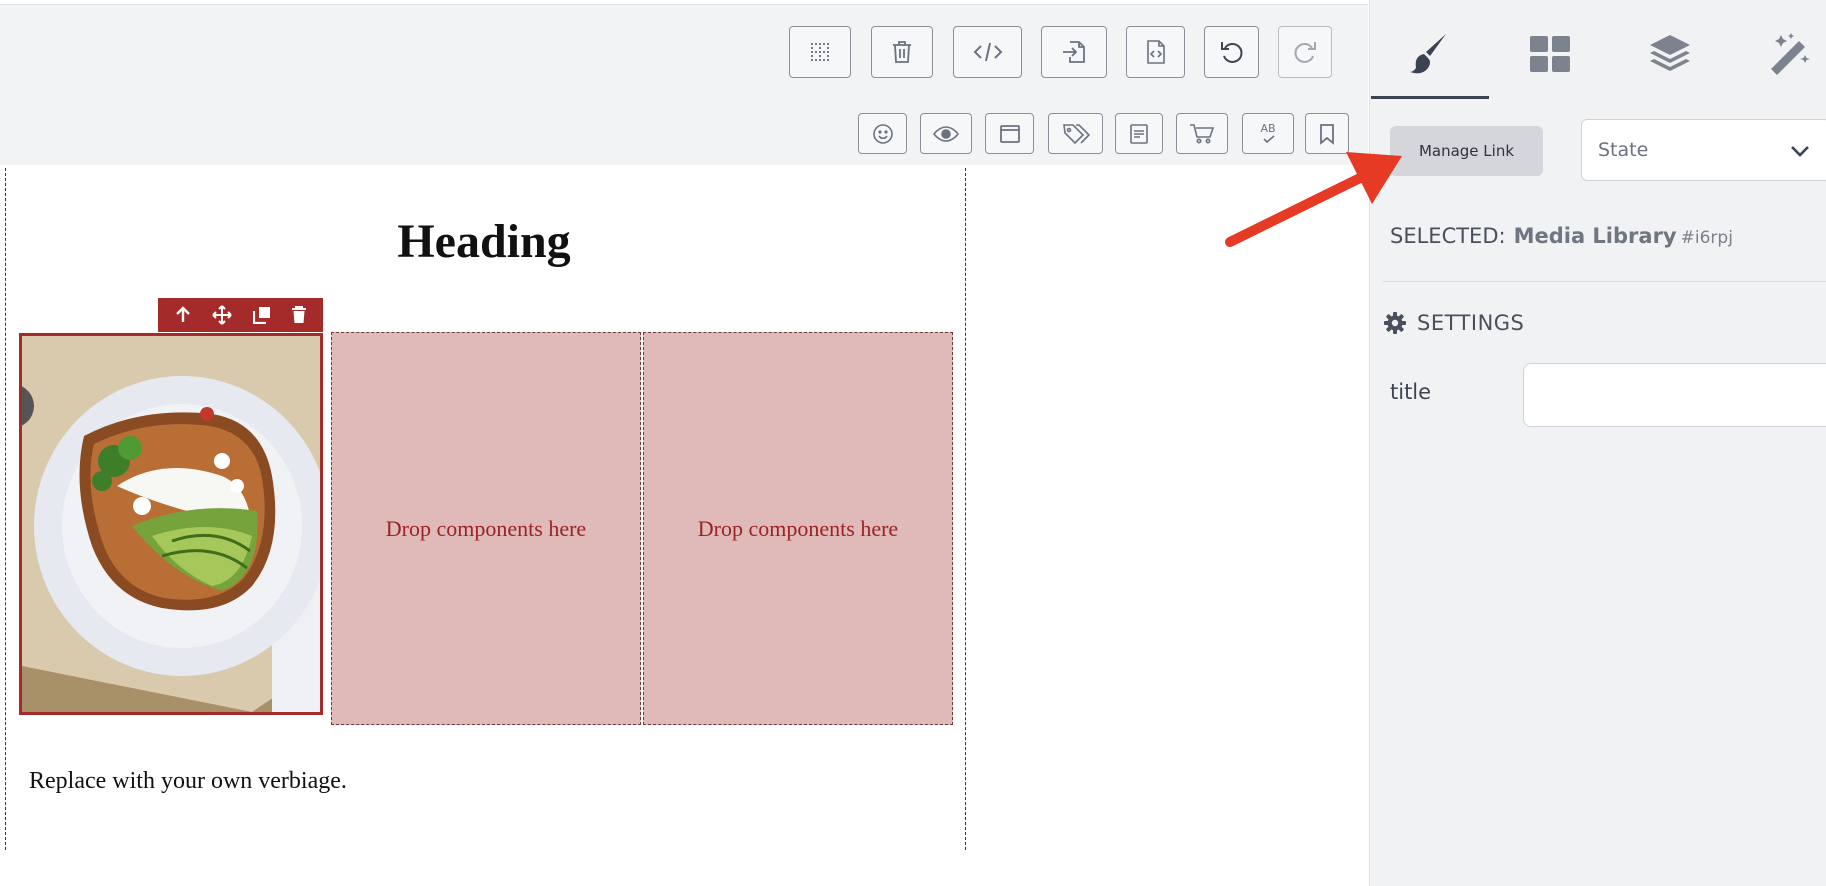 This screenshot has width=1826, height=886. What do you see at coordinates (1411, 392) in the screenshot?
I see `title-trait-label: title` at bounding box center [1411, 392].